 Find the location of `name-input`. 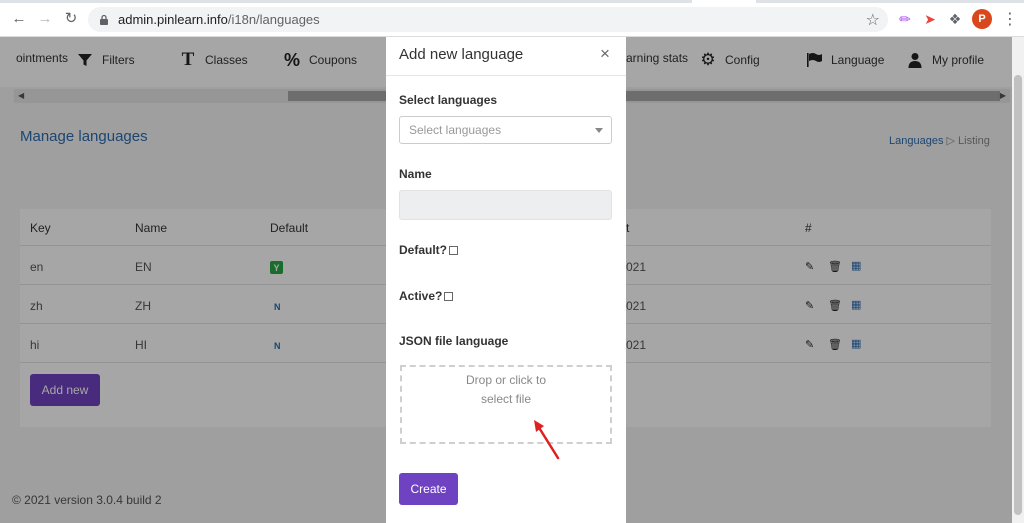

name-input is located at coordinates (505, 205).